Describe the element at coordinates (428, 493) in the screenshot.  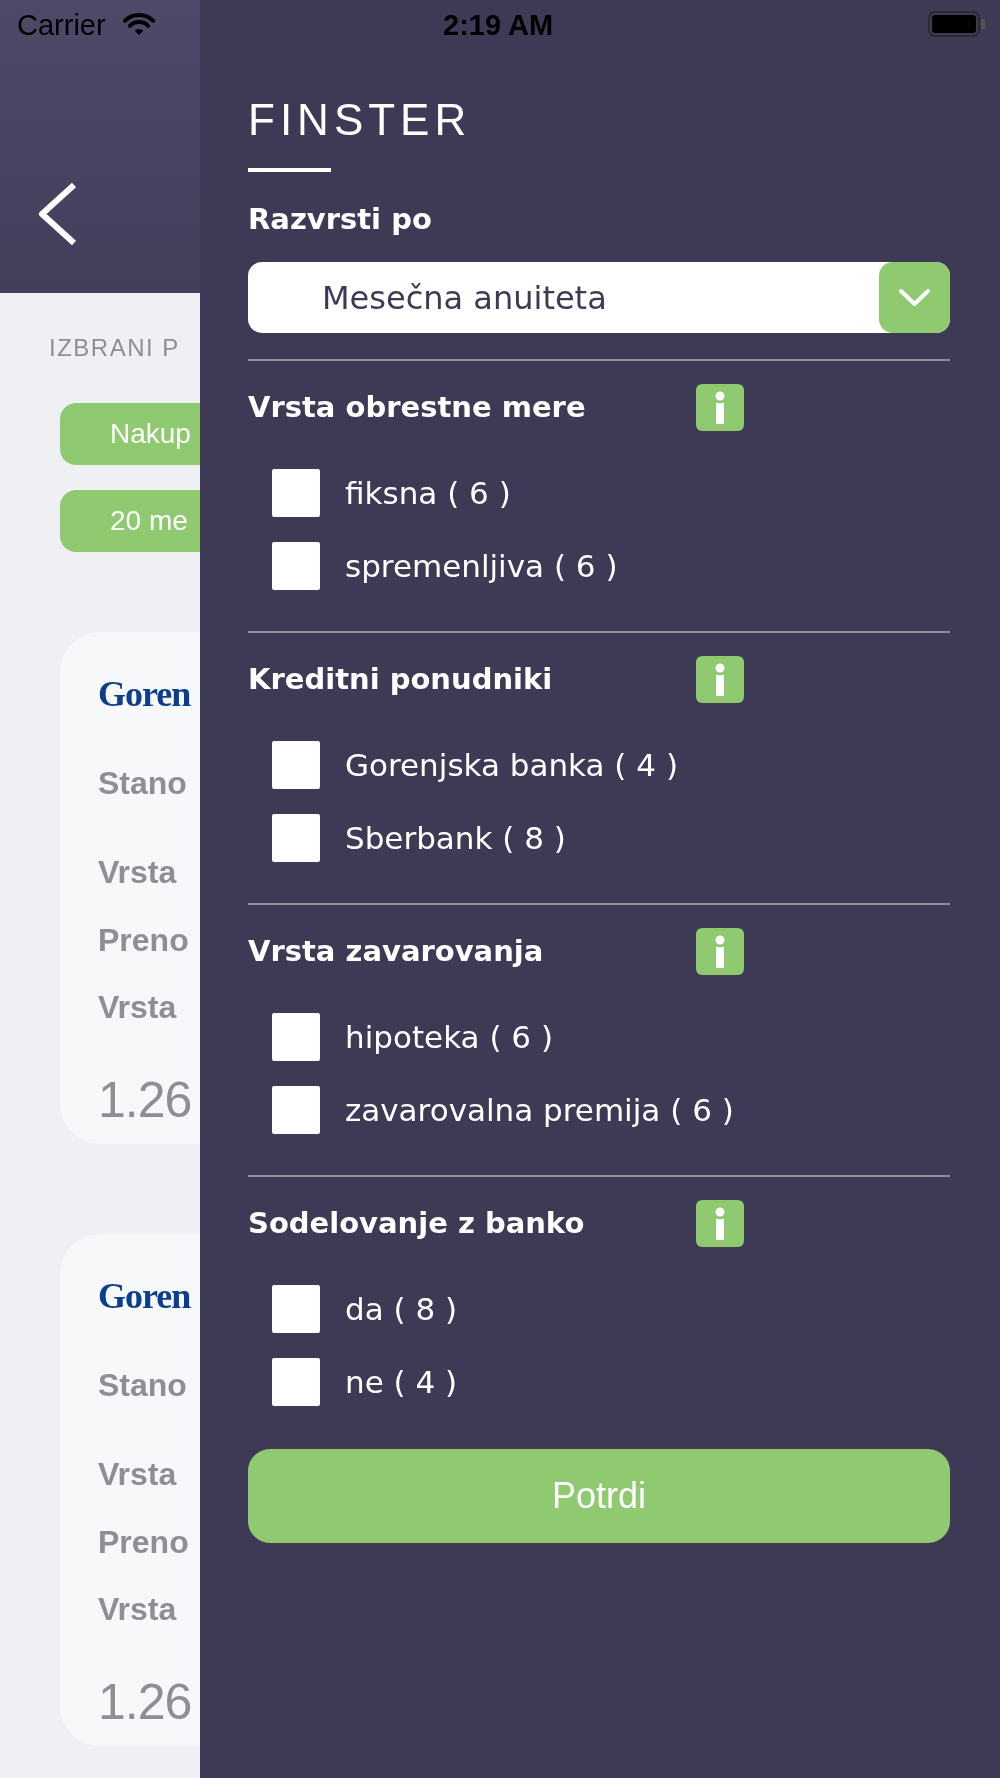
I see `checkbox-label: fiksna ( 6 )` at that location.